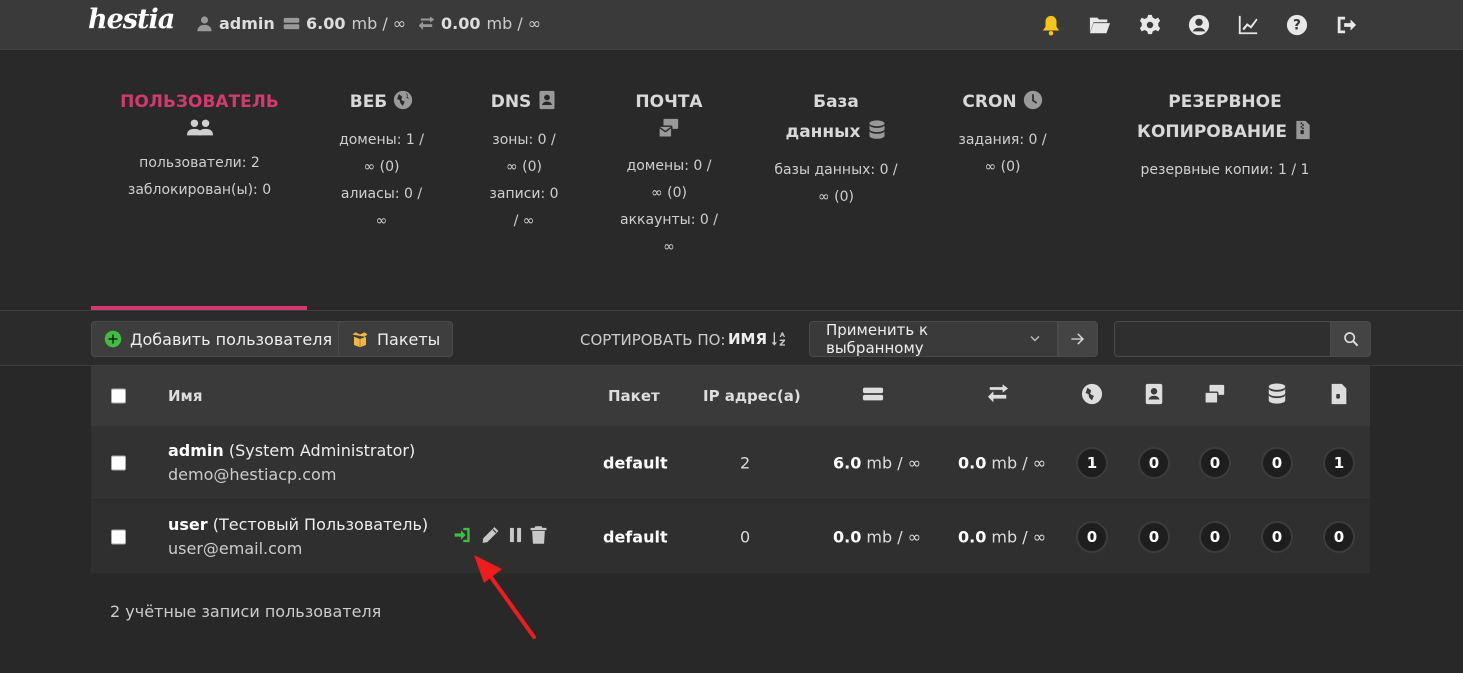 The width and height of the screenshot is (1463, 673). What do you see at coordinates (635, 462) in the screenshot?
I see `user-package: default` at bounding box center [635, 462].